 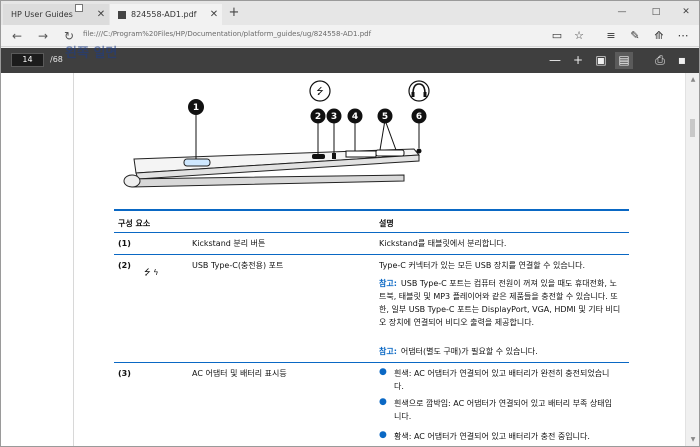 I want to click on callout-3: 3, so click(x=334, y=116).